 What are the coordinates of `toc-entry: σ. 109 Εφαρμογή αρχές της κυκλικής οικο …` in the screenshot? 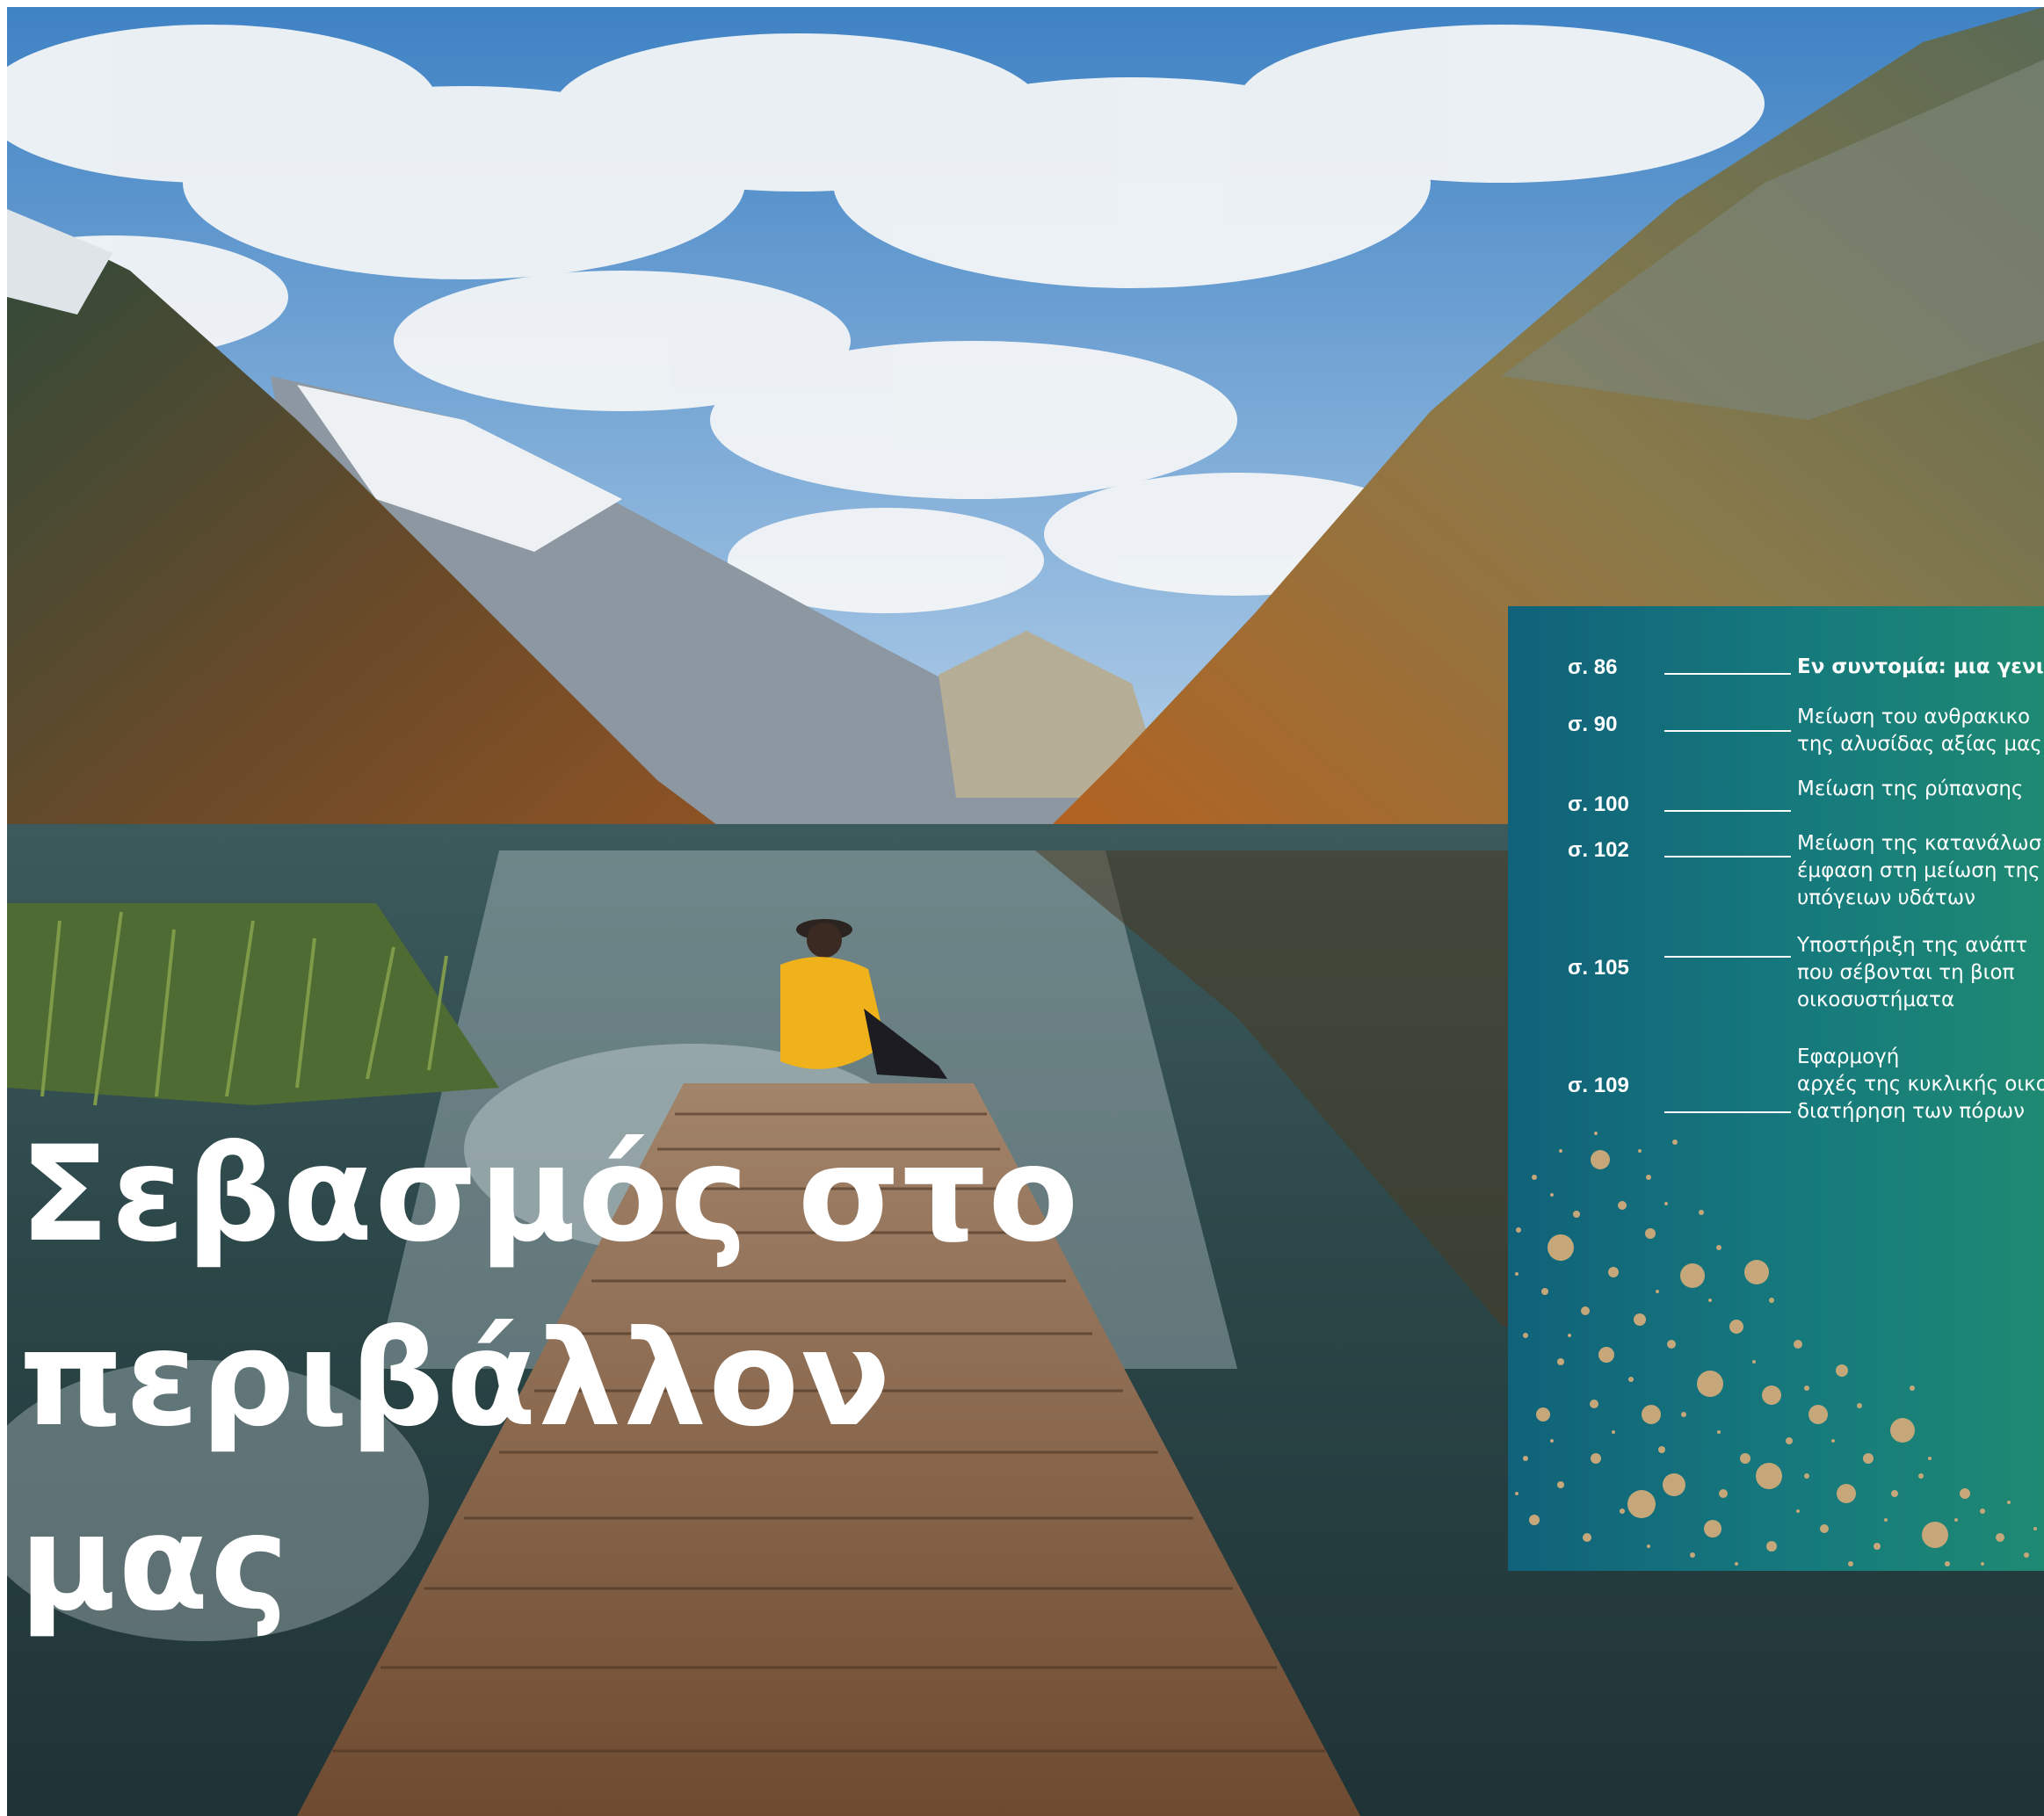 It's located at (1776, 1084).